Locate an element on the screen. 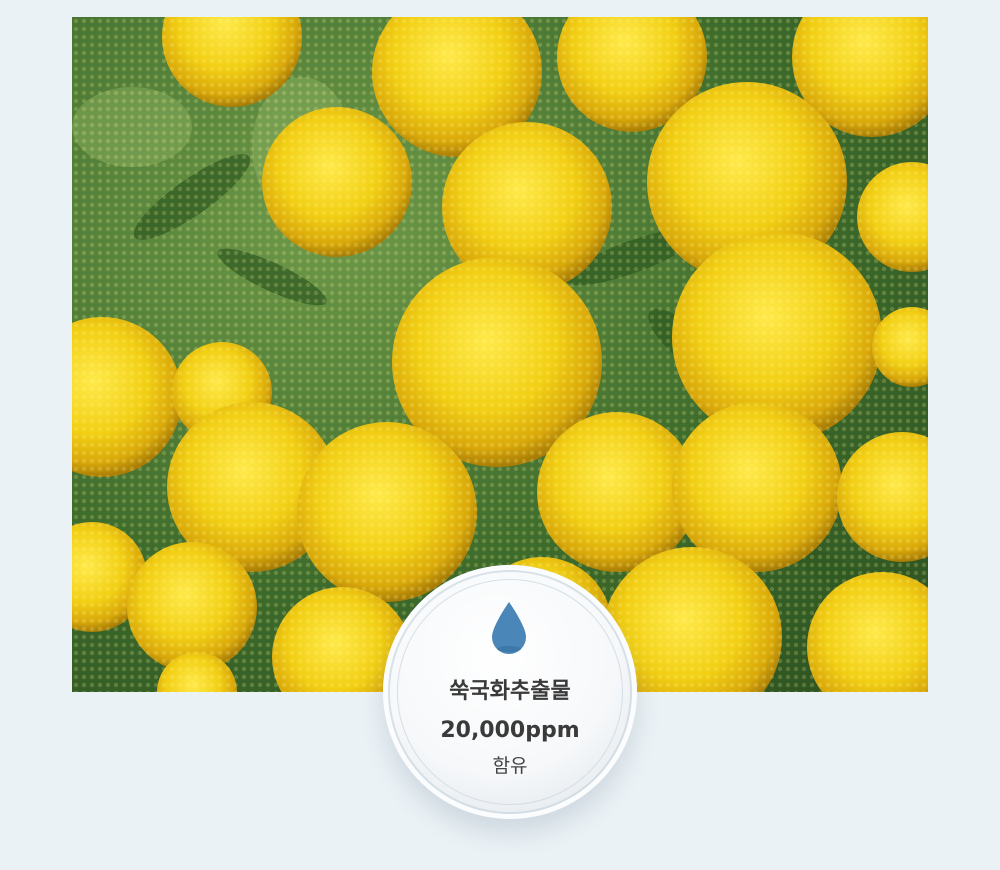 This screenshot has width=1000, height=870. ingredient-suffix: 함유 is located at coordinates (510, 766).